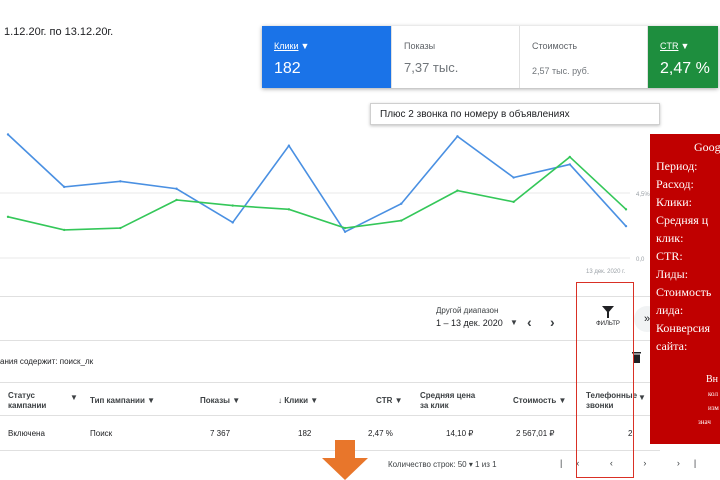 This screenshot has width=720, height=480. I want to click on active-filter-text: ания содержит: поиск_лк, so click(46, 361).